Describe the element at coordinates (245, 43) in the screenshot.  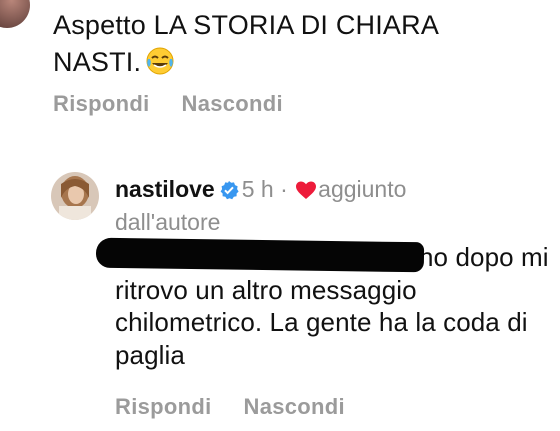
I see `comment-body: Aspetto LA STORIA DI CHIARA NASTI.` at that location.